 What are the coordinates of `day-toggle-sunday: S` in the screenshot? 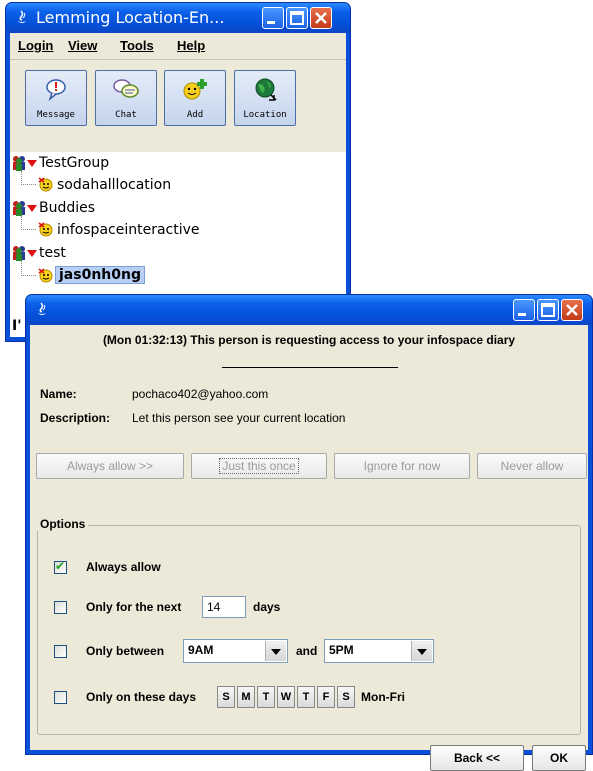 It's located at (226, 697).